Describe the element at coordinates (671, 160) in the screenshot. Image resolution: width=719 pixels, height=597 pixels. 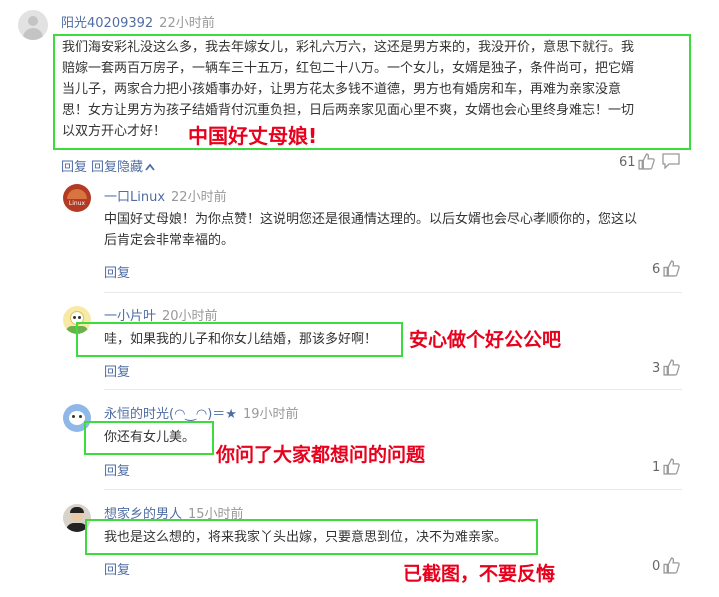
I see `comment-icon` at that location.